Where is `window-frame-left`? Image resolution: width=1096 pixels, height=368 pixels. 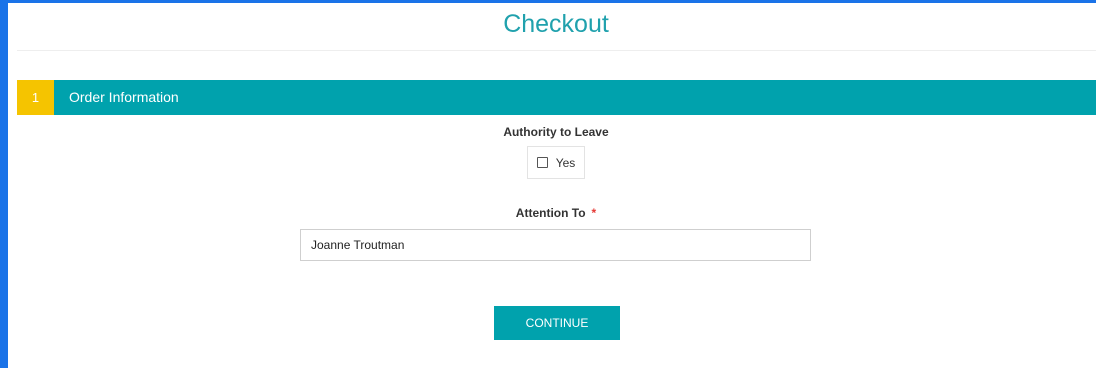 window-frame-left is located at coordinates (4, 184).